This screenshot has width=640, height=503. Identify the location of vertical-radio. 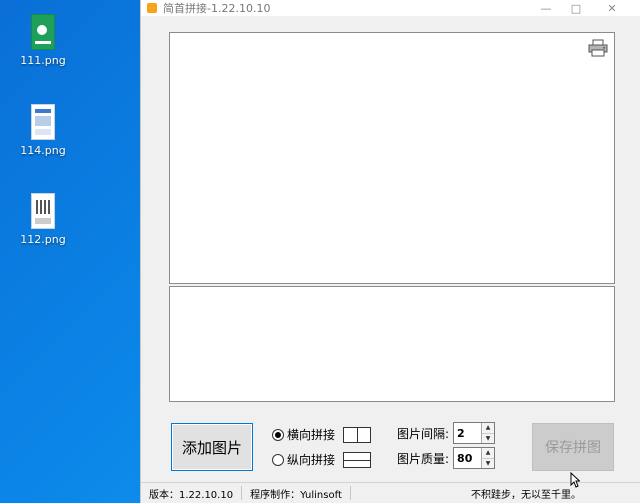
(278, 459).